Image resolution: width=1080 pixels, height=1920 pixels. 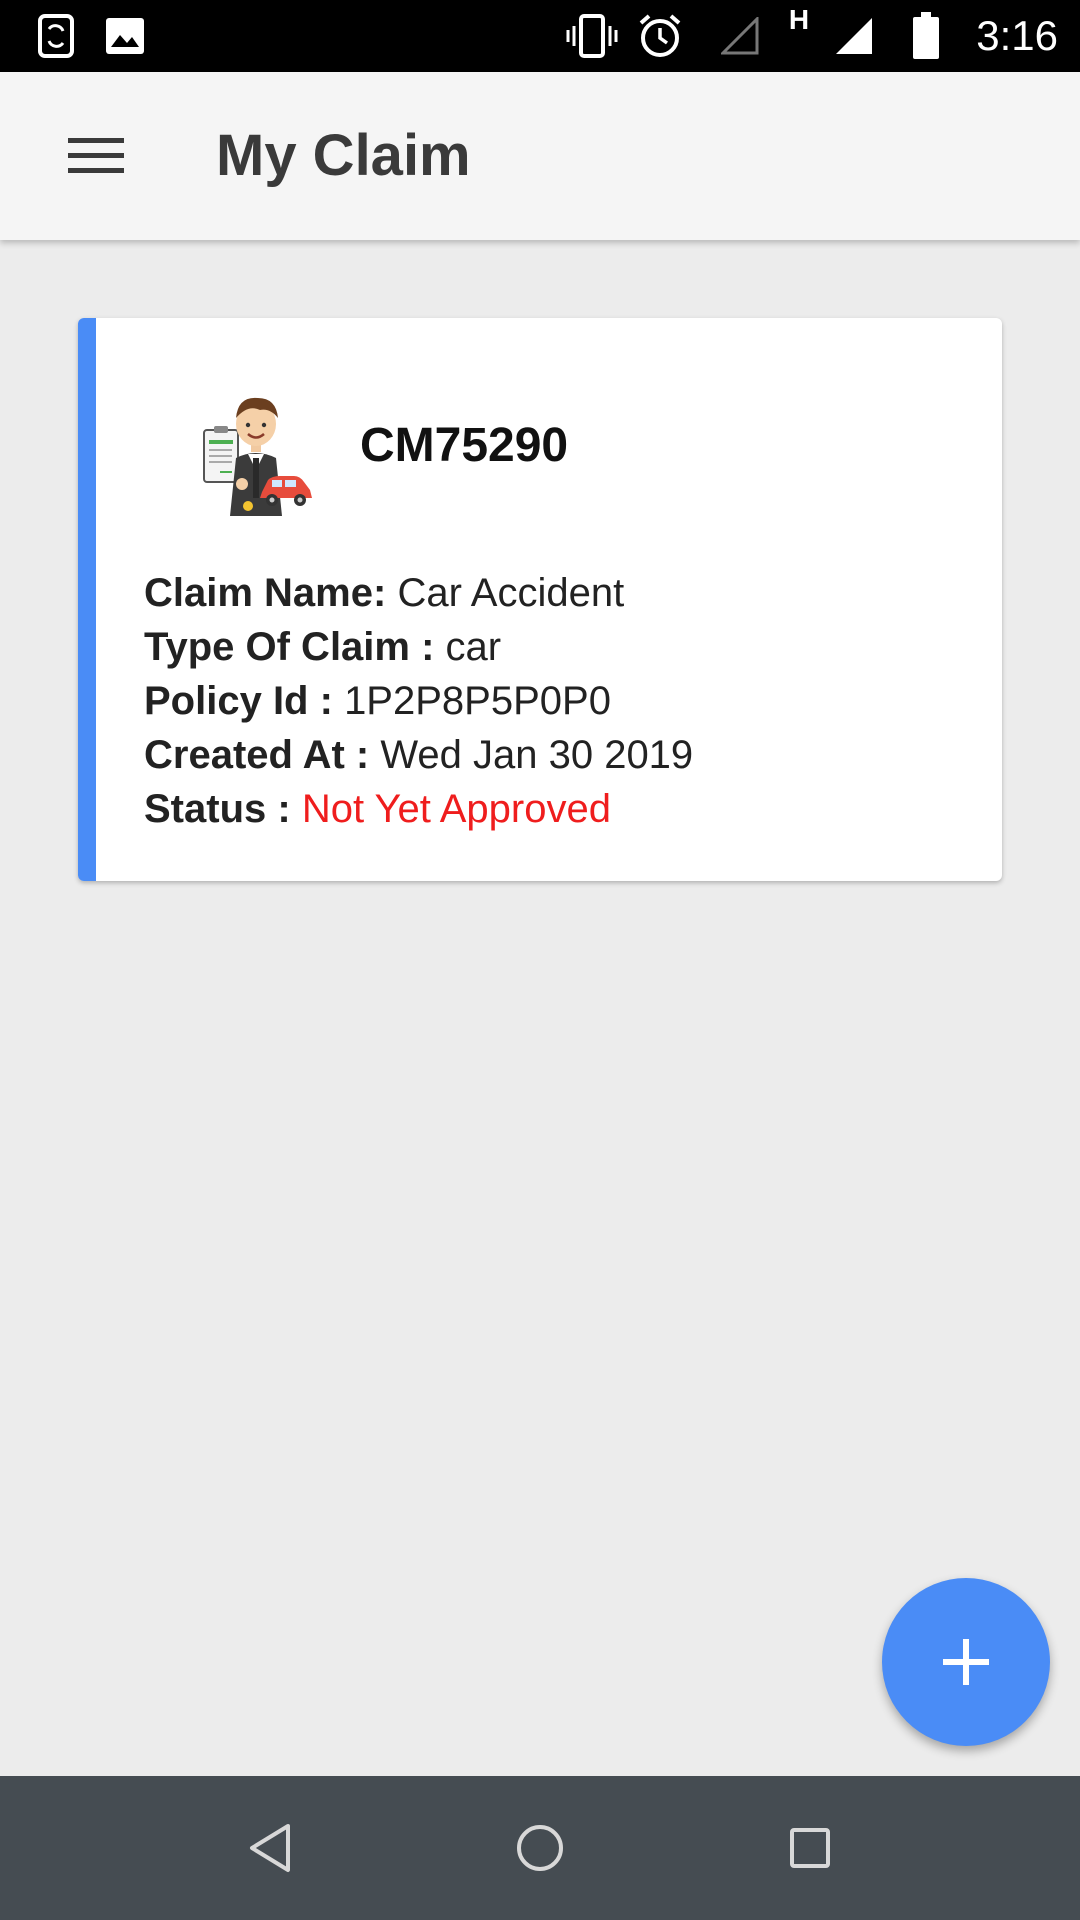 What do you see at coordinates (799, 19) in the screenshot?
I see `network-type-label: H` at bounding box center [799, 19].